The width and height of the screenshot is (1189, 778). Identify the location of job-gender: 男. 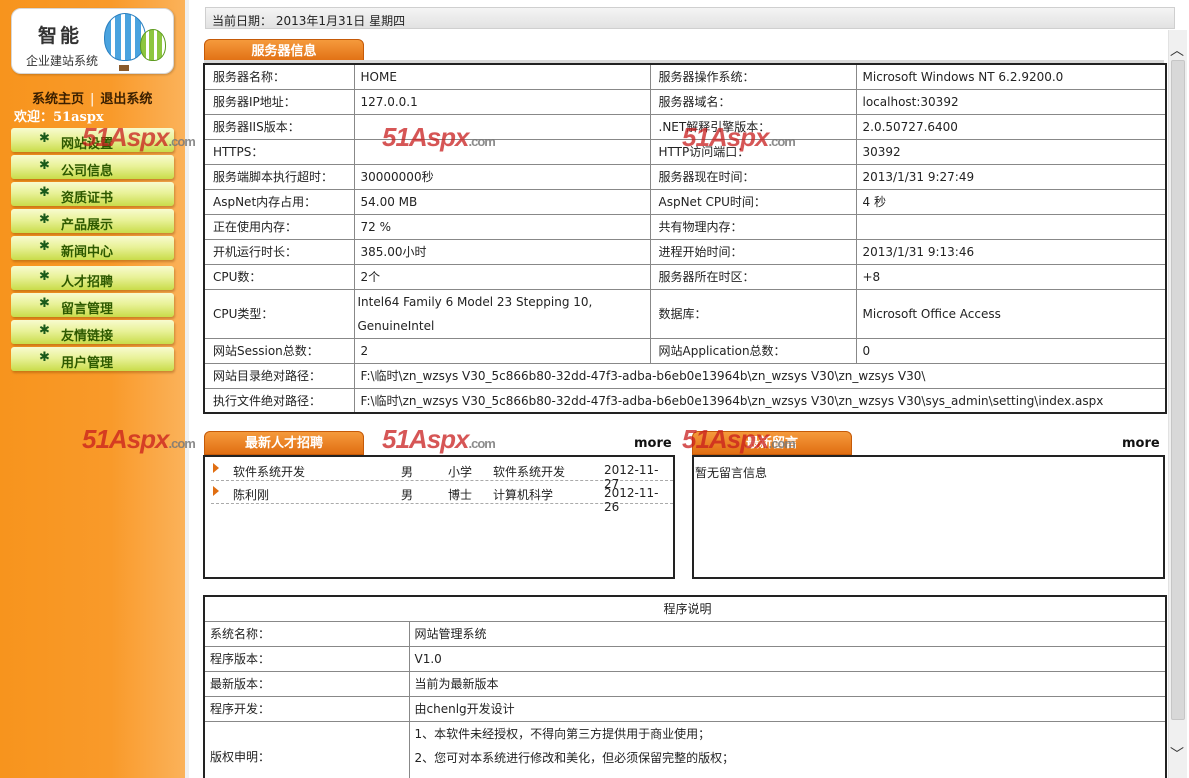
(407, 495).